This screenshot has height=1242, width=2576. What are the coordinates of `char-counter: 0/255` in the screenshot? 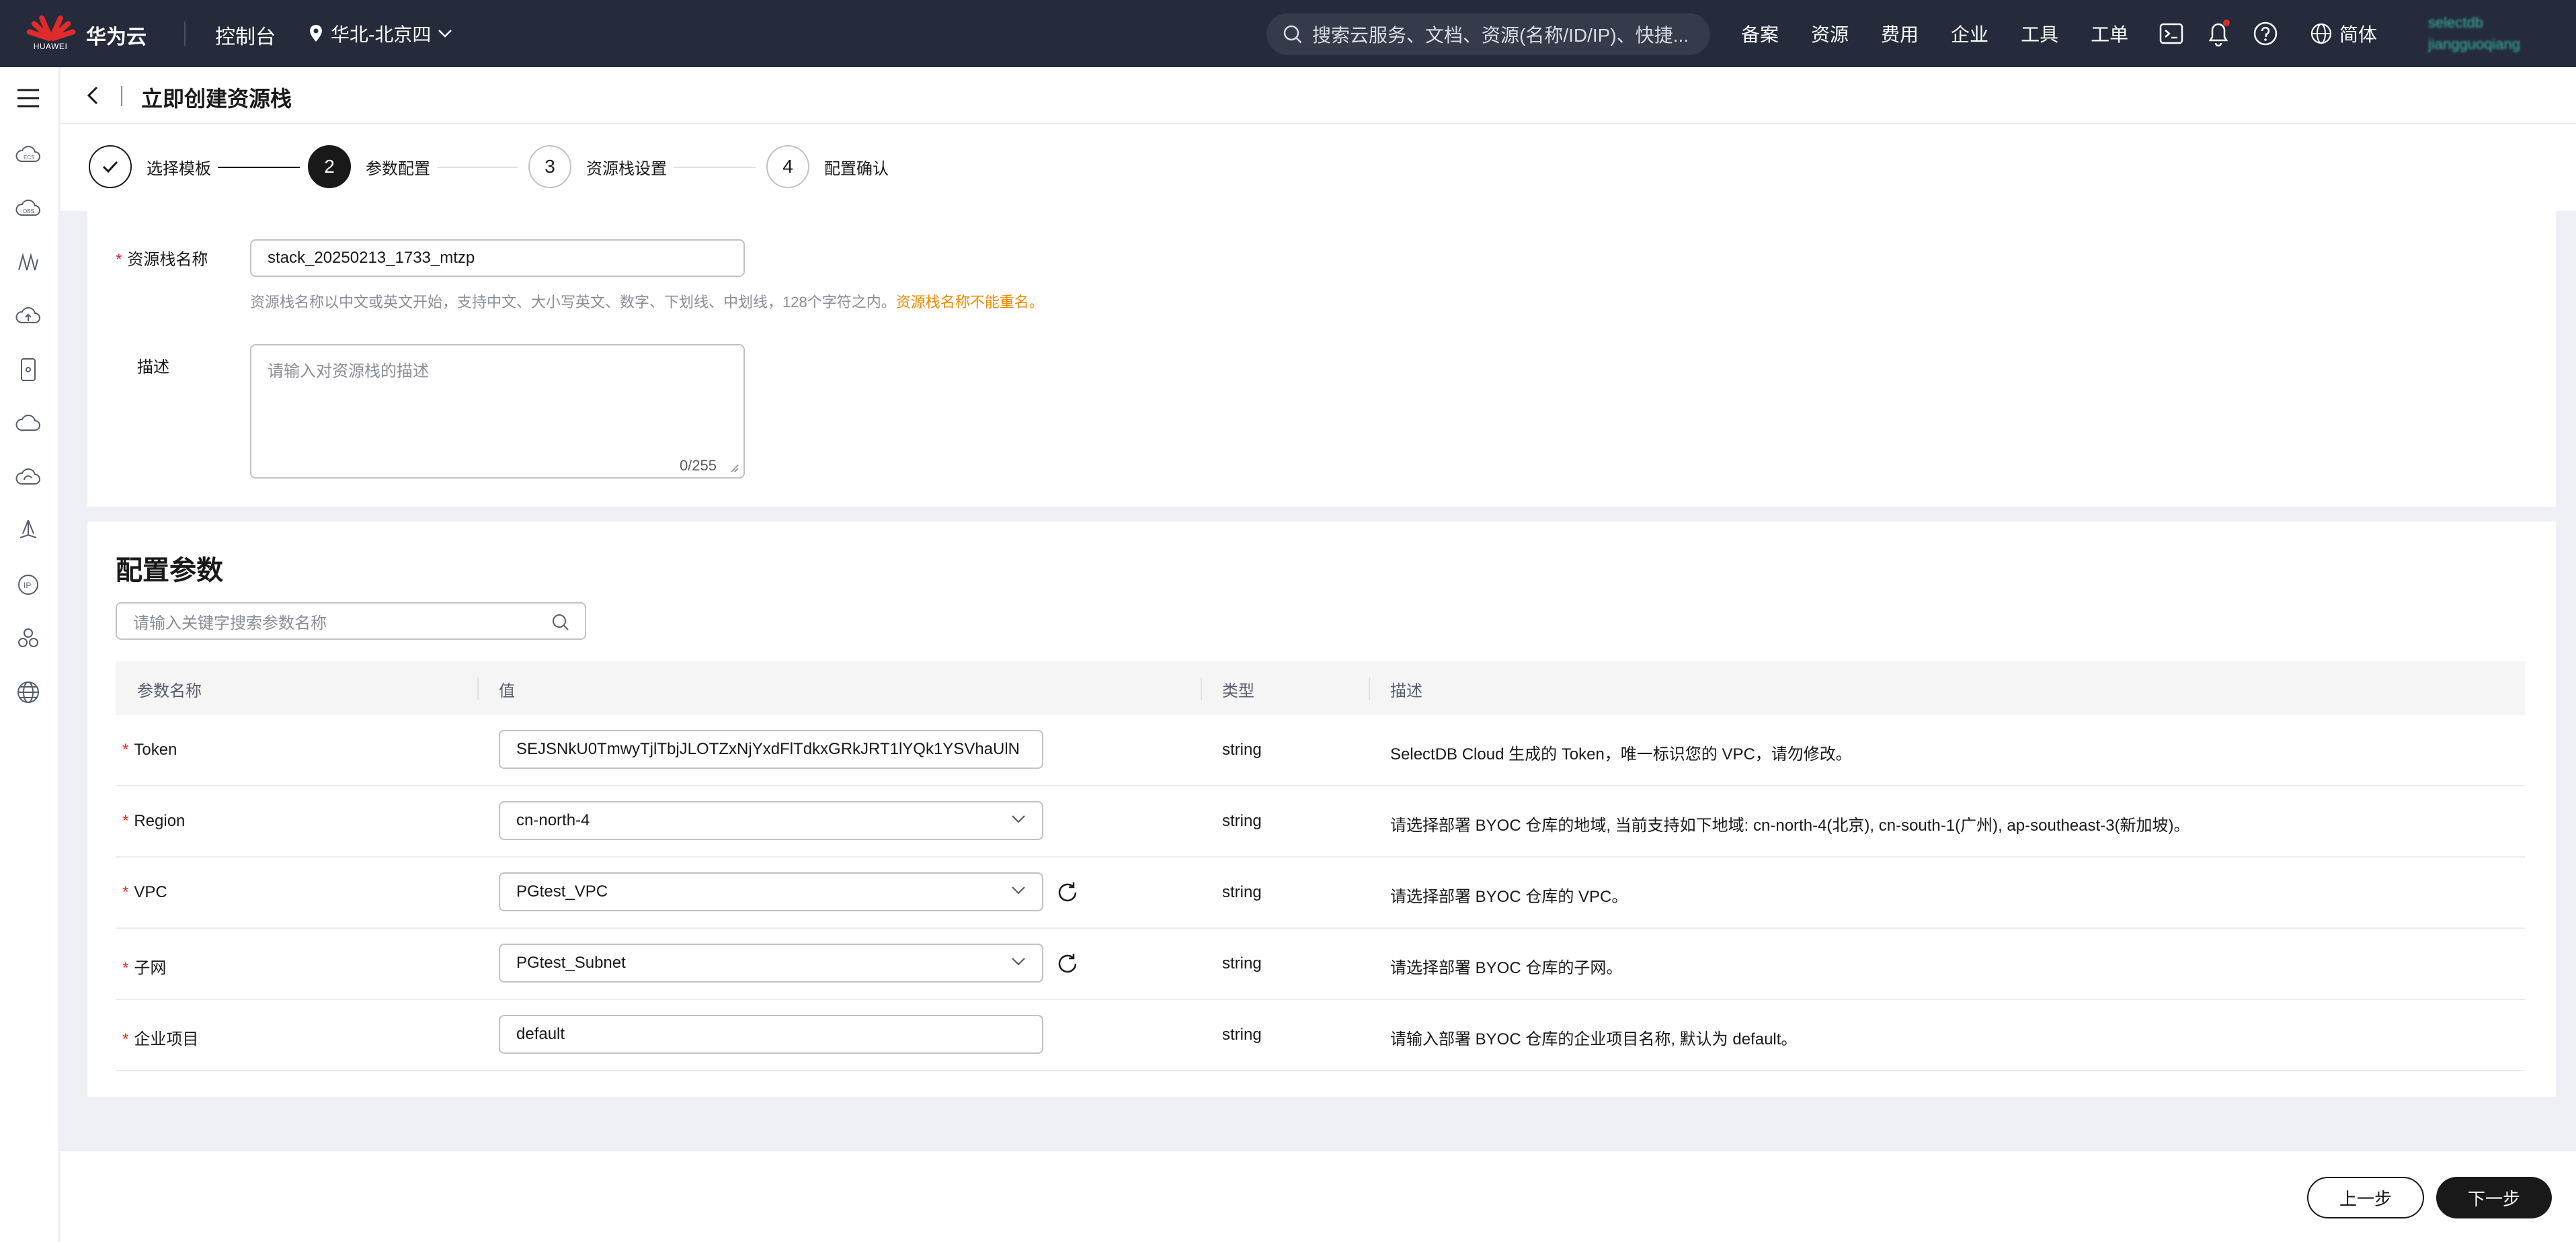 It's located at (698, 465).